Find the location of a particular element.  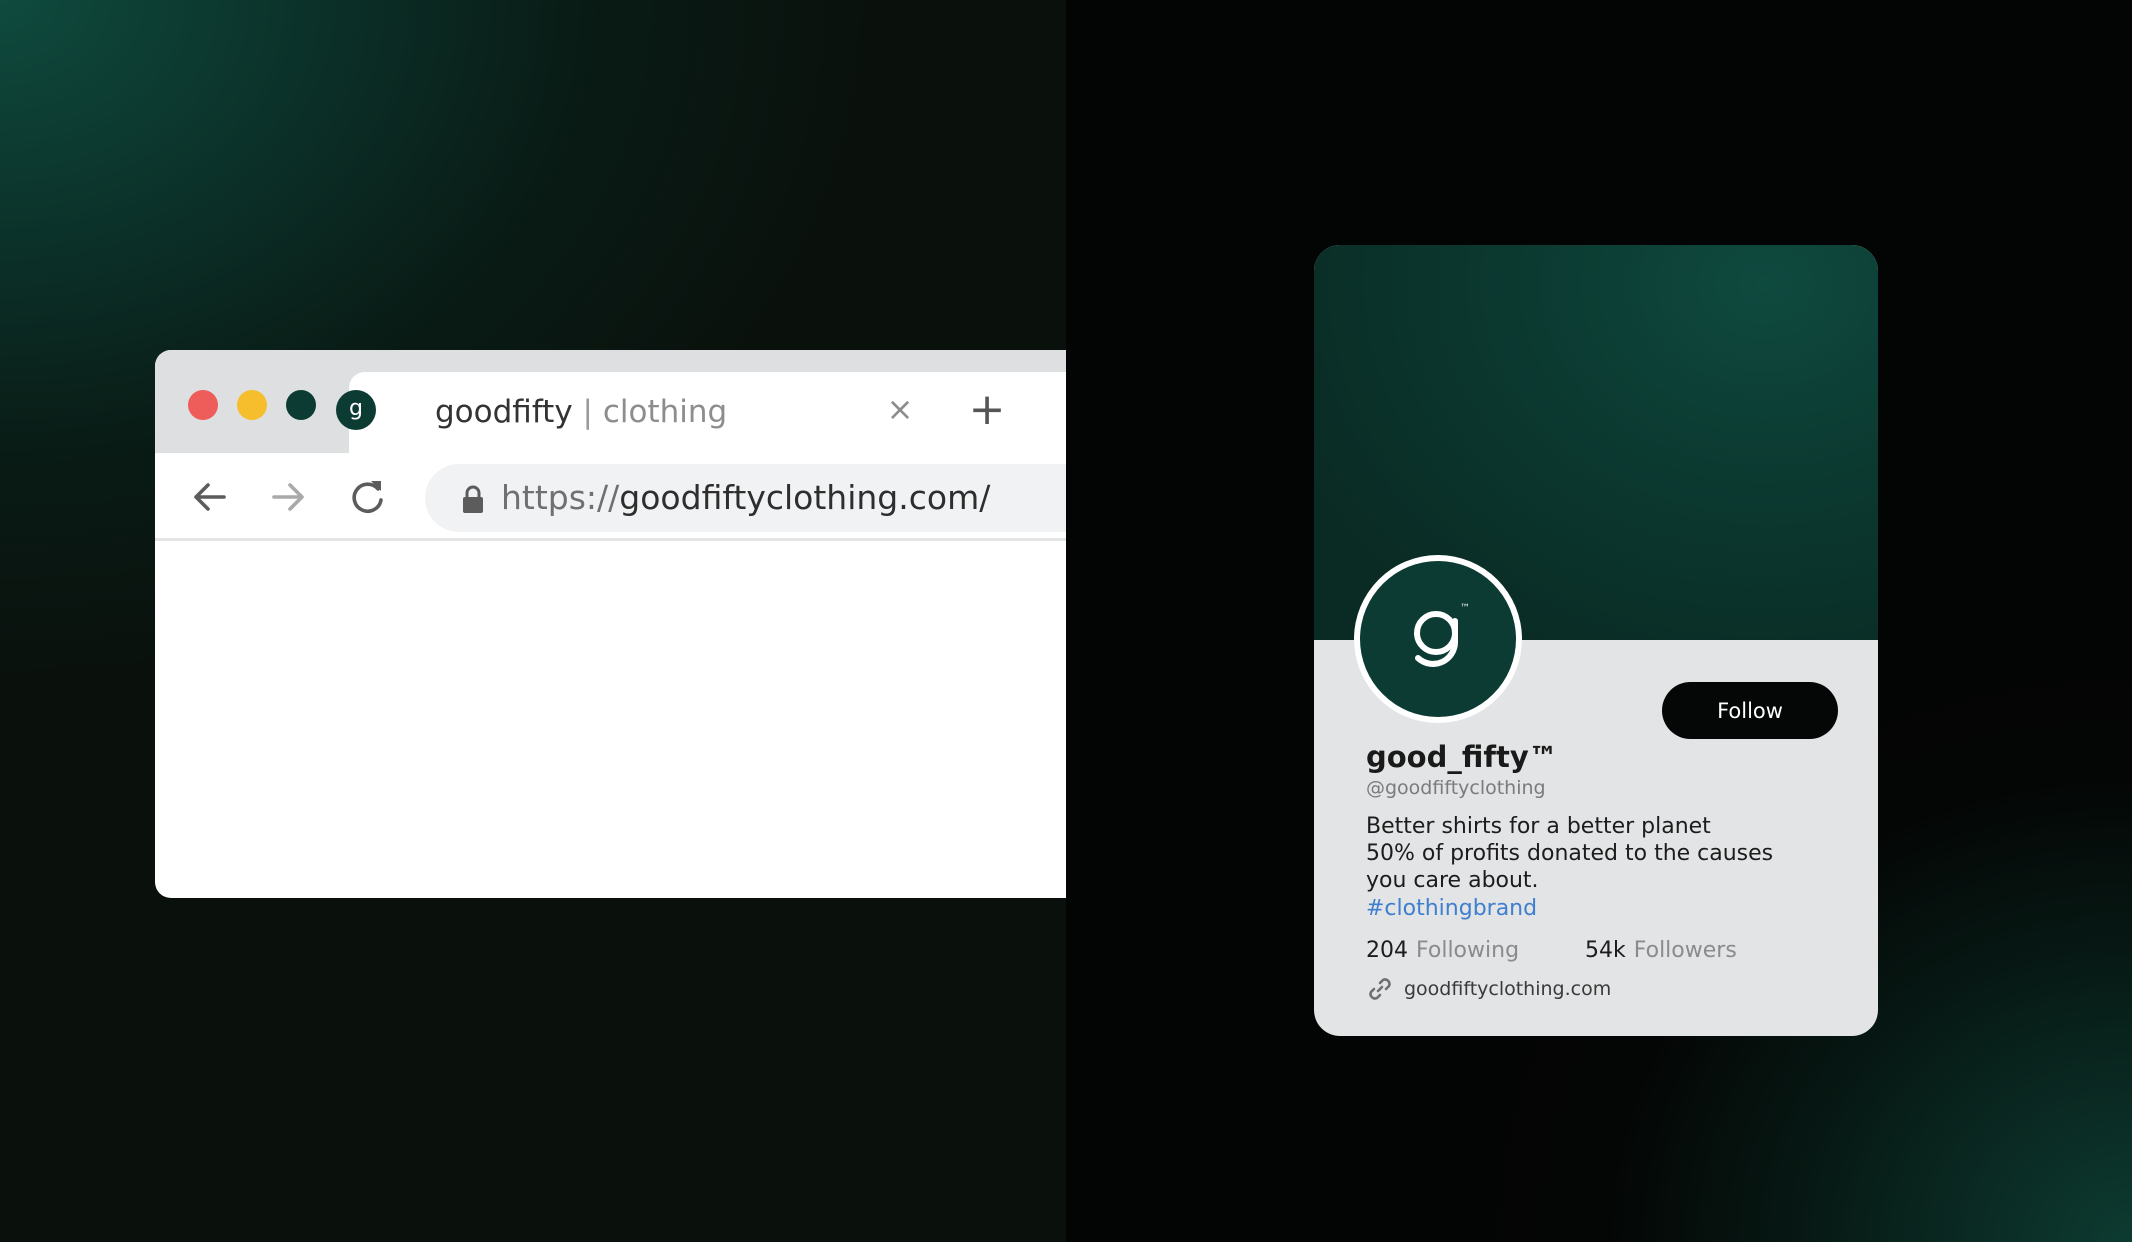

arrow-right-icon is located at coordinates (288, 497).